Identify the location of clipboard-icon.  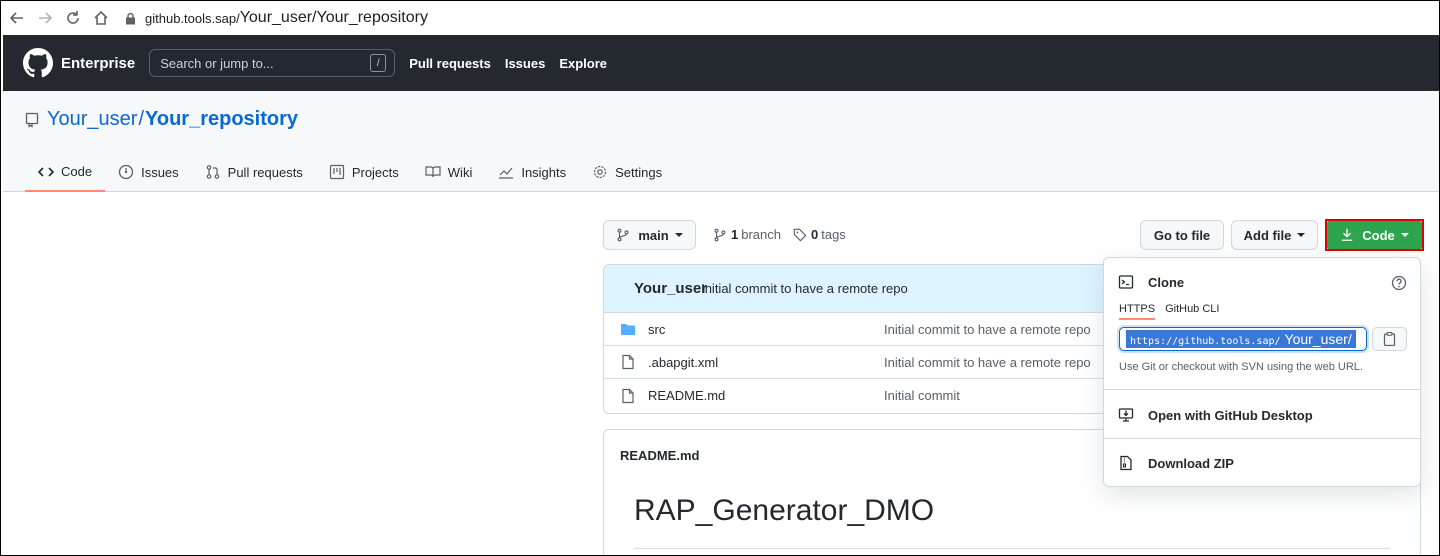
(1389, 339).